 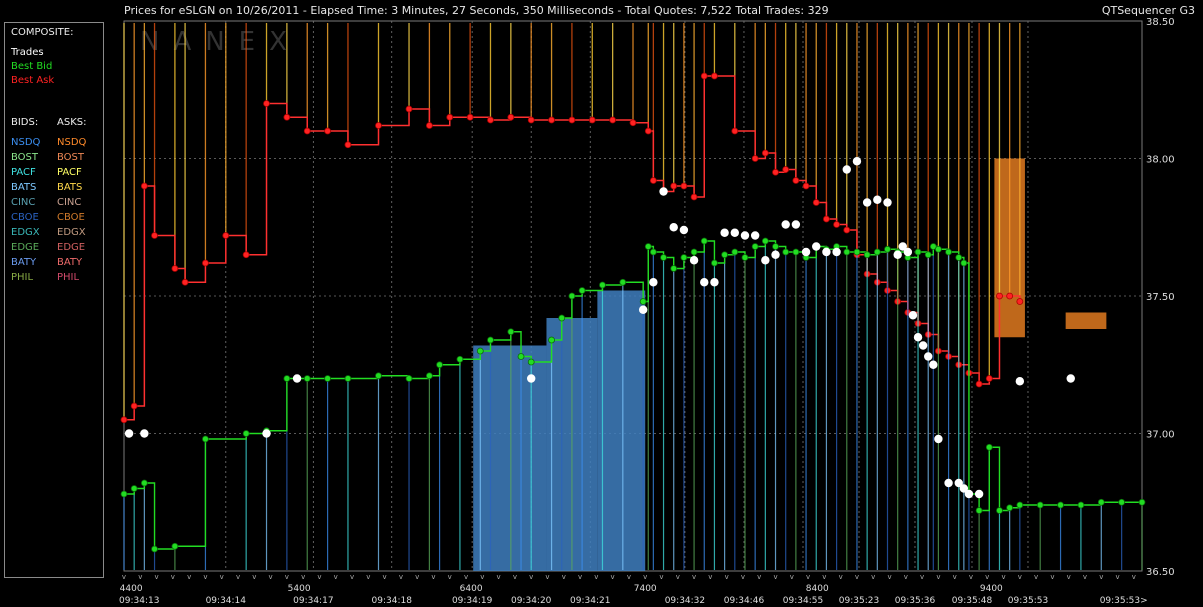 What do you see at coordinates (131, 589) in the screenshot?
I see `volume-tick-label: 4400` at bounding box center [131, 589].